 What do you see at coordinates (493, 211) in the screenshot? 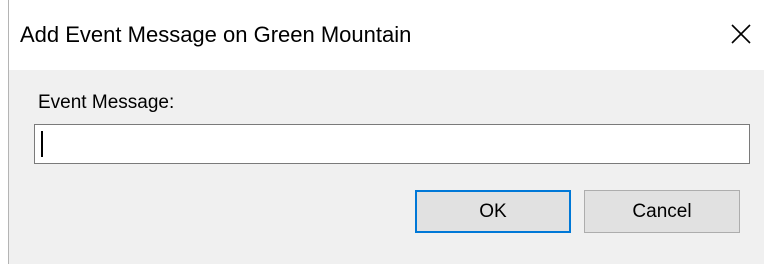
I see `ok-button: OK` at bounding box center [493, 211].